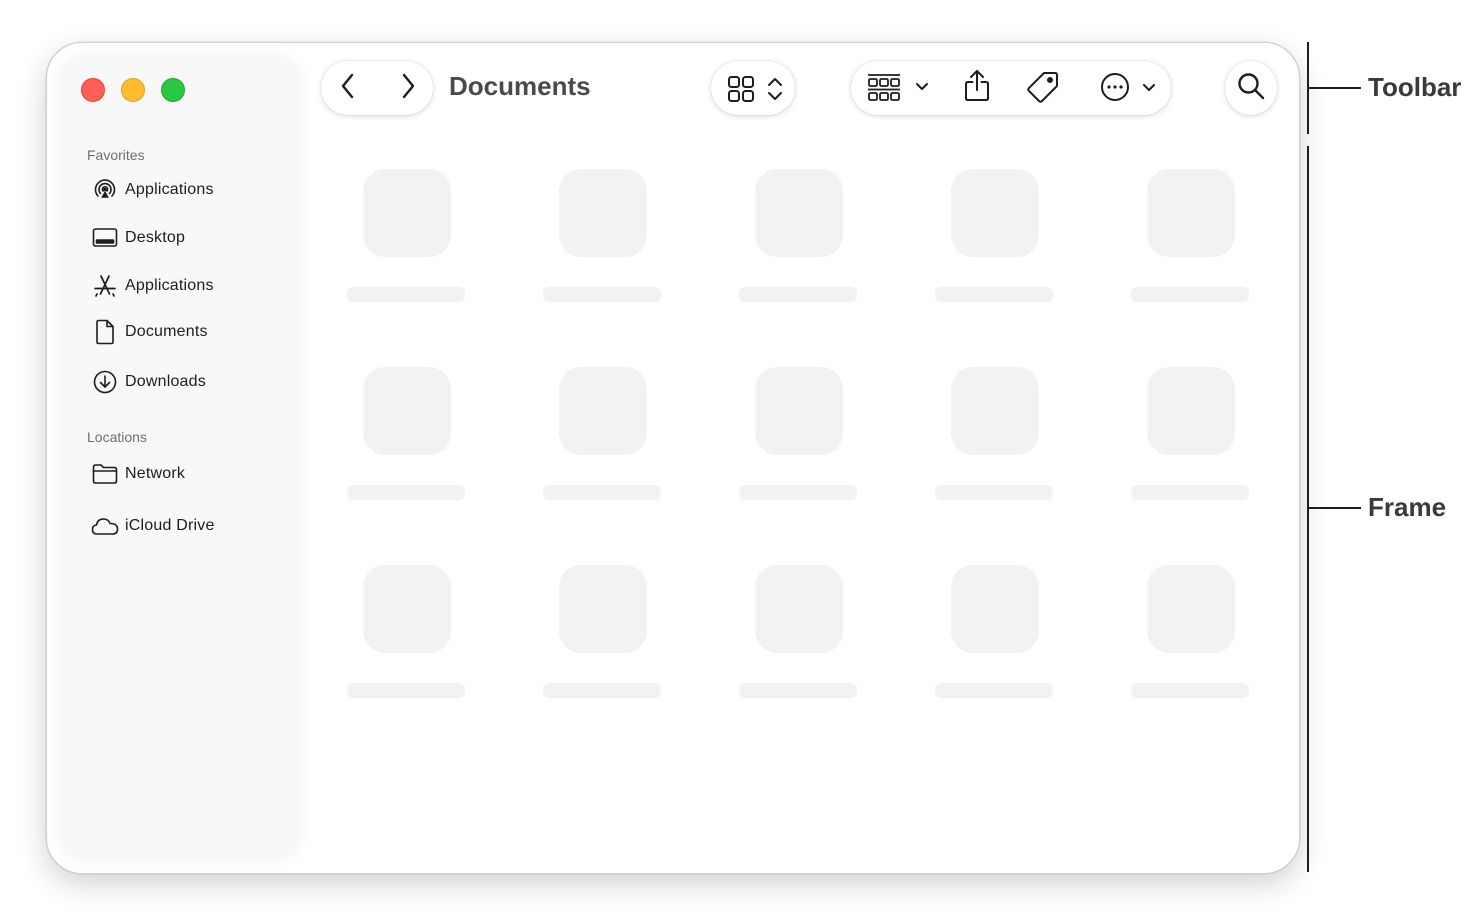  What do you see at coordinates (93, 90) in the screenshot?
I see `close-button` at bounding box center [93, 90].